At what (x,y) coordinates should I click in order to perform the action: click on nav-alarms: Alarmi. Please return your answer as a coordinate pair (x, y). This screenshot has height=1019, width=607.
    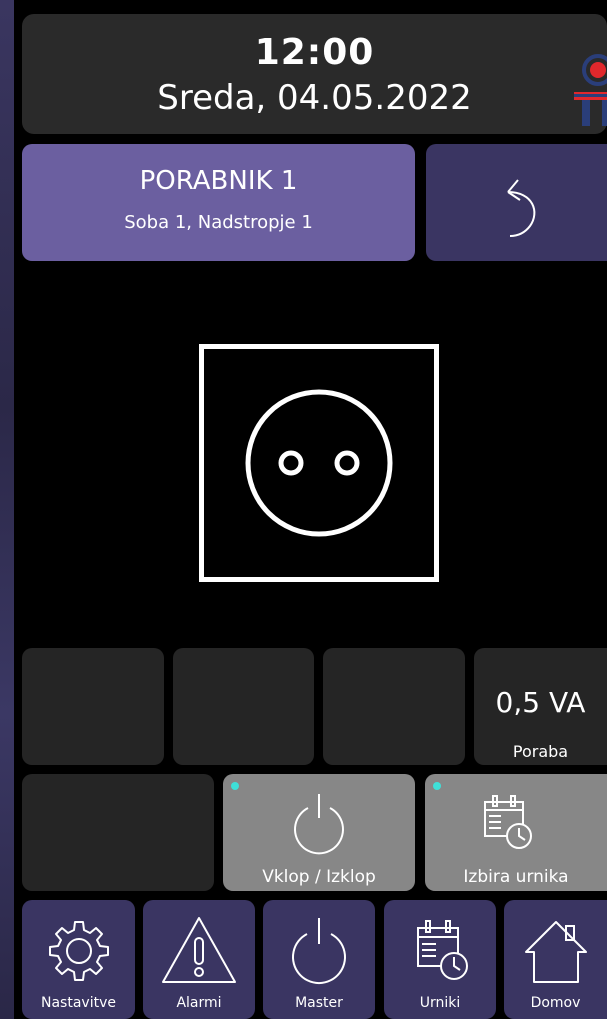
    Looking at the image, I should click on (199, 959).